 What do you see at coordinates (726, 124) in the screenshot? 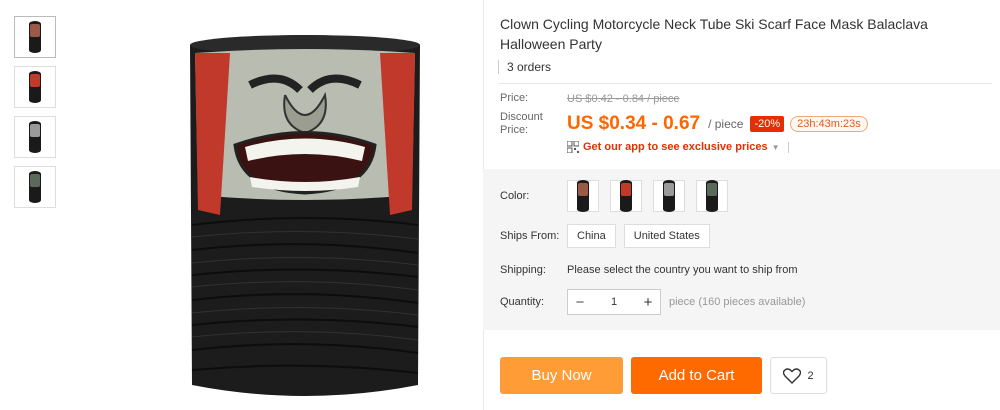
I see `price-unit: / piece` at bounding box center [726, 124].